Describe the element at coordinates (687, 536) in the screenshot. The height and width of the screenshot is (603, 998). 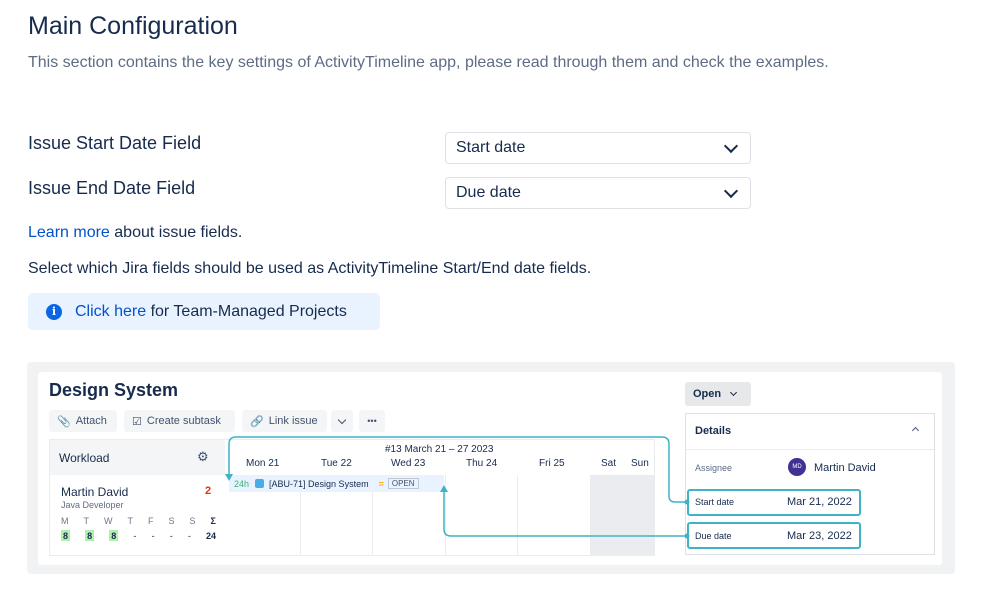
I see `due-dot` at that location.